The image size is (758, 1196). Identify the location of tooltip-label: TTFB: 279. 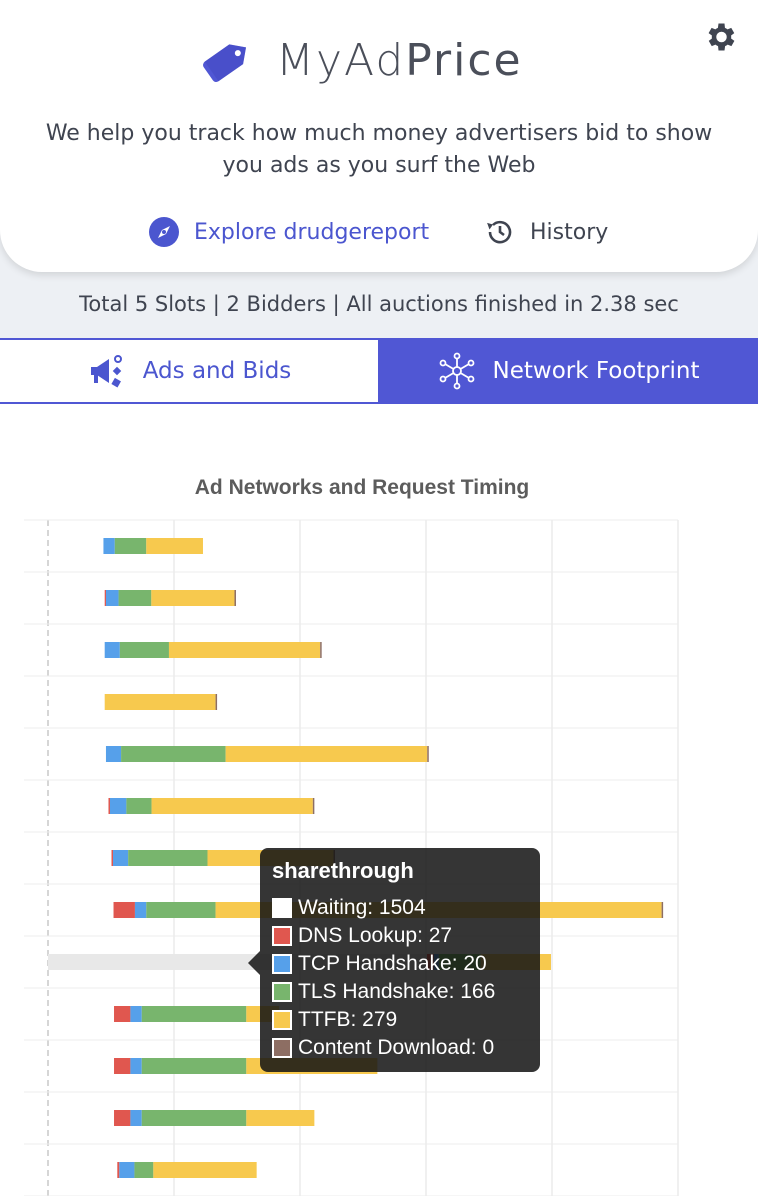
(348, 1019).